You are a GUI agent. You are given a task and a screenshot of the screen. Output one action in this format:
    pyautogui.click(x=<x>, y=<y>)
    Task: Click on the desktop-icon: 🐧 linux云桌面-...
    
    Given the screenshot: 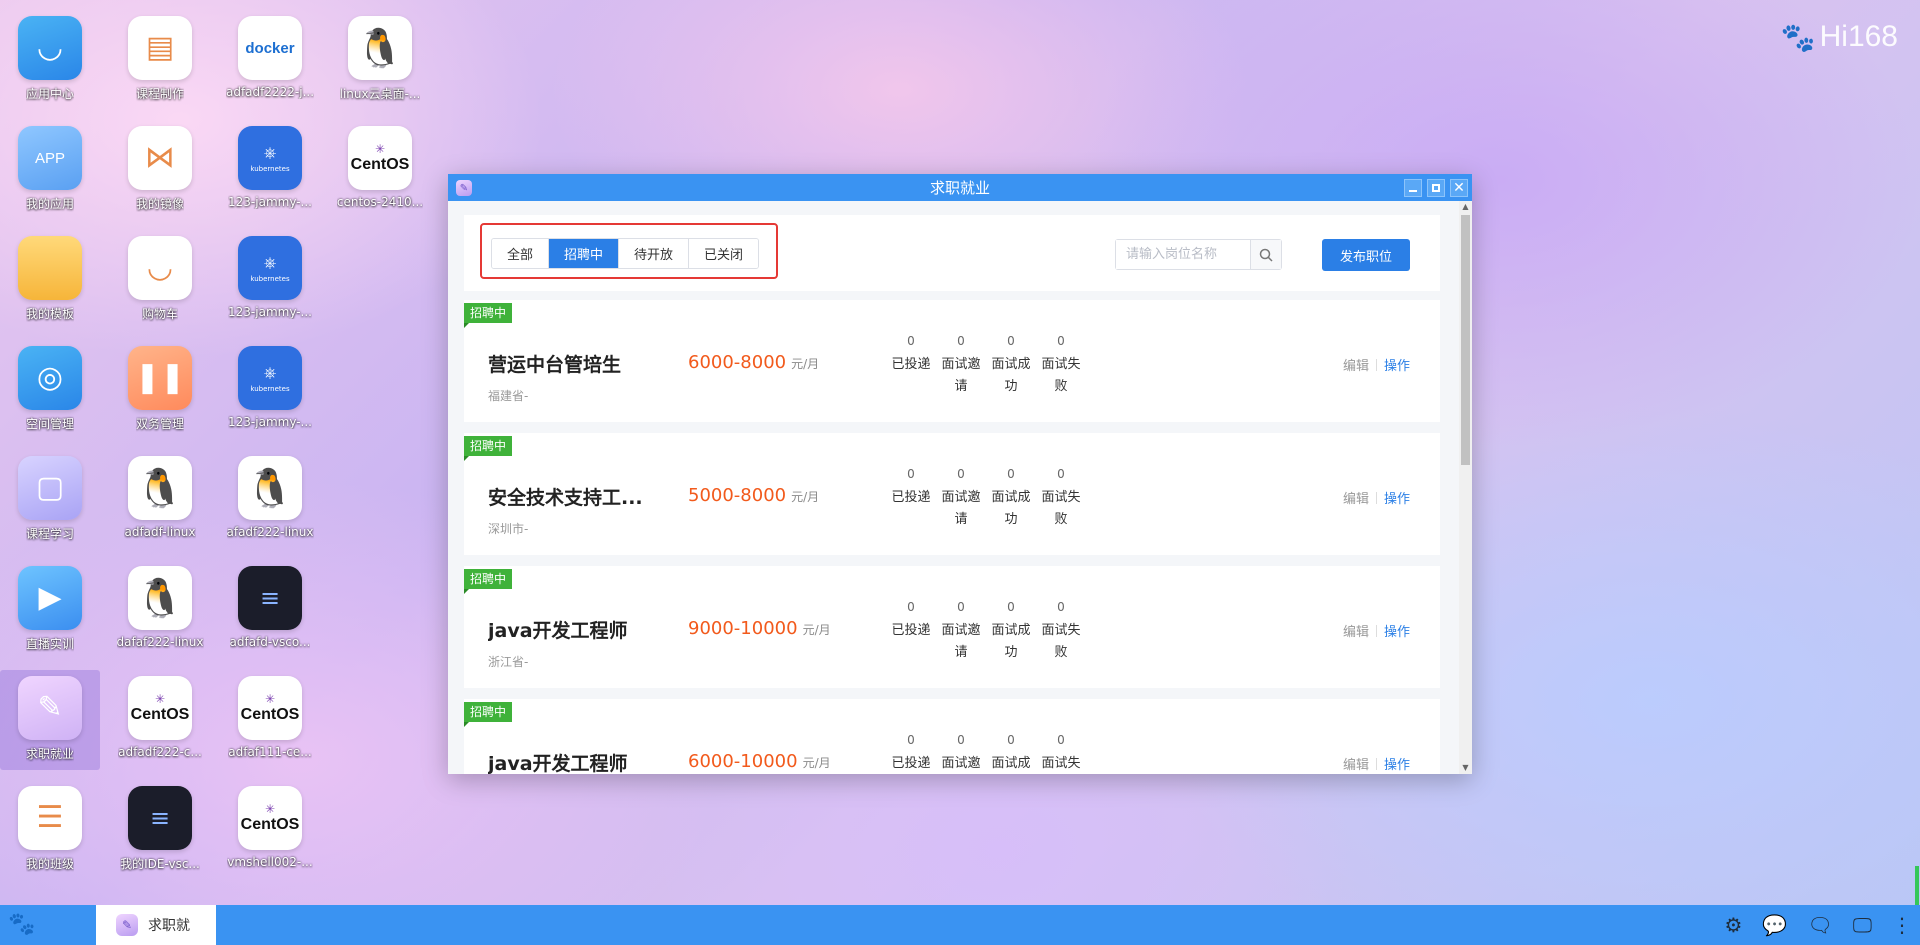 What is the action you would take?
    pyautogui.click(x=380, y=60)
    